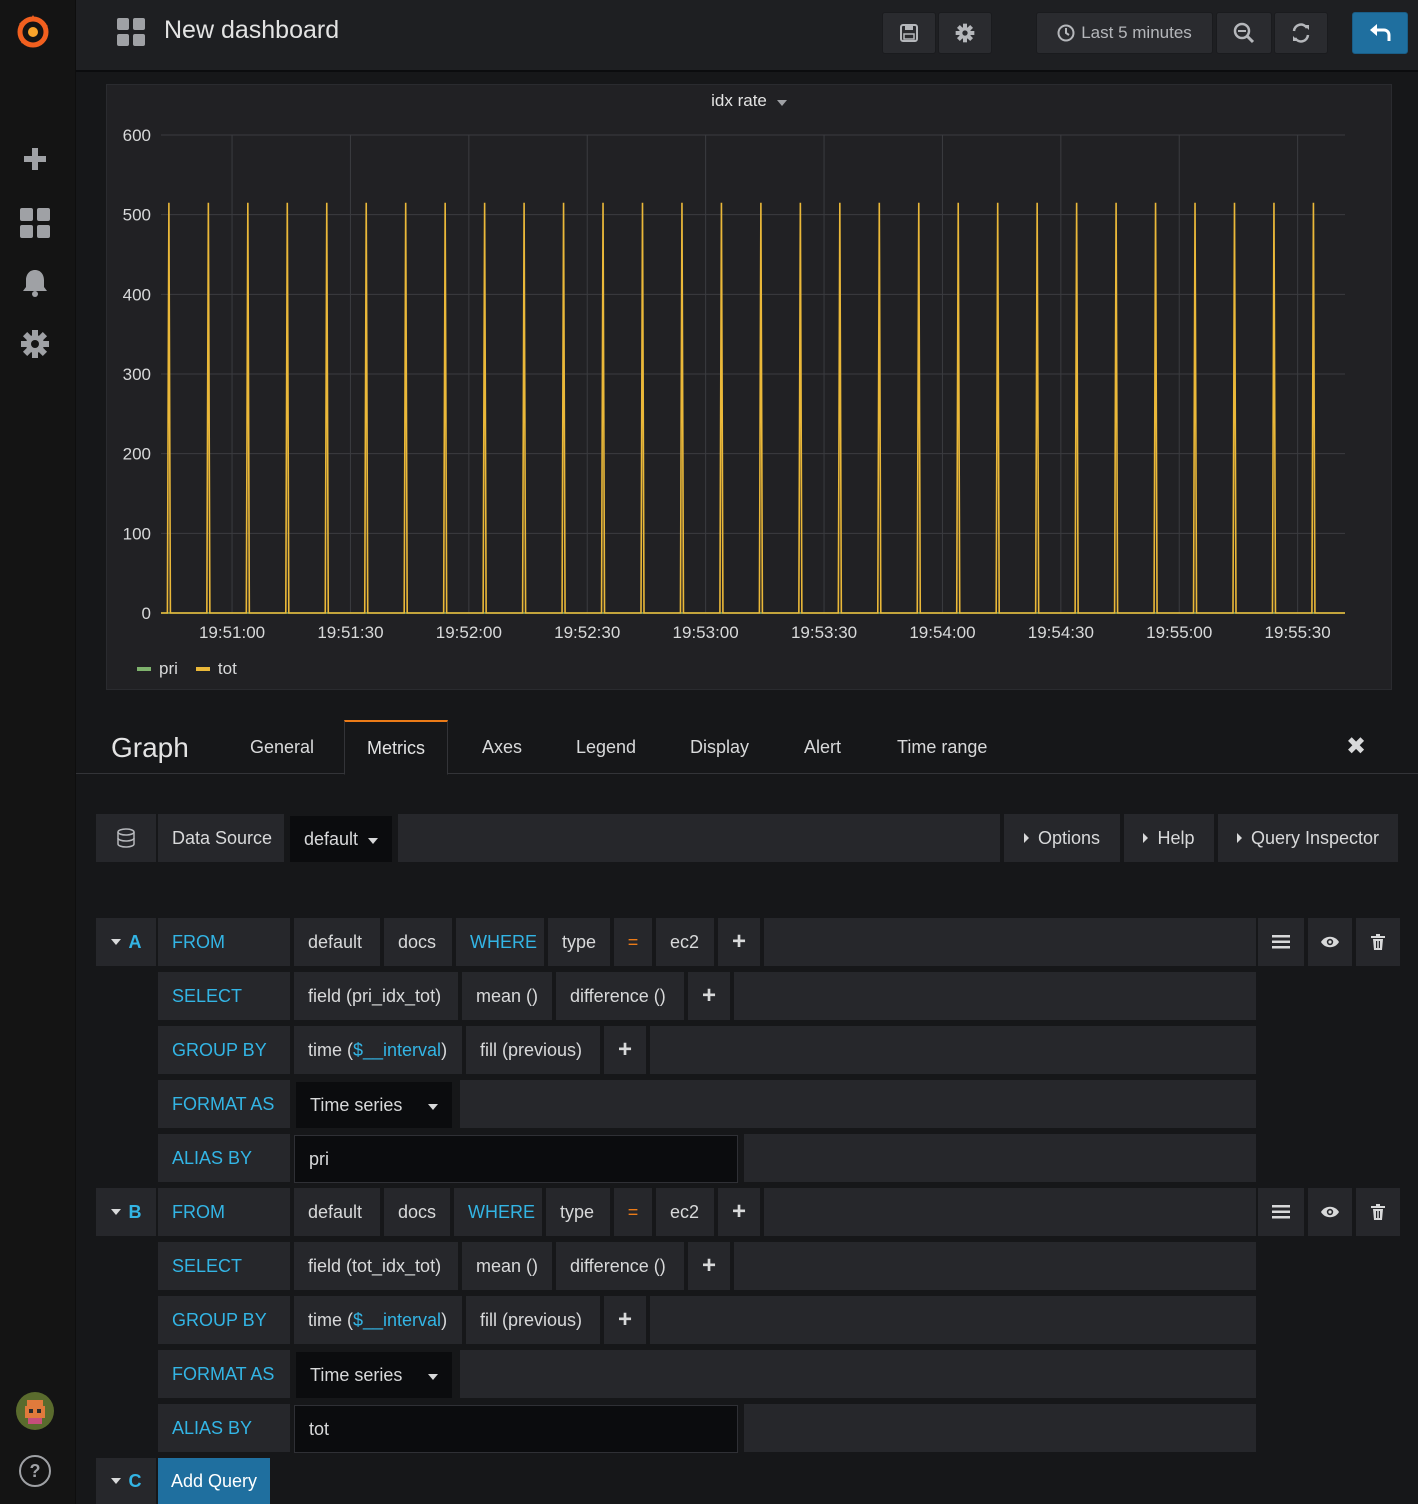 This screenshot has width=1418, height=1504. What do you see at coordinates (251, 30) in the screenshot?
I see `dashboard-title: New dashboard` at bounding box center [251, 30].